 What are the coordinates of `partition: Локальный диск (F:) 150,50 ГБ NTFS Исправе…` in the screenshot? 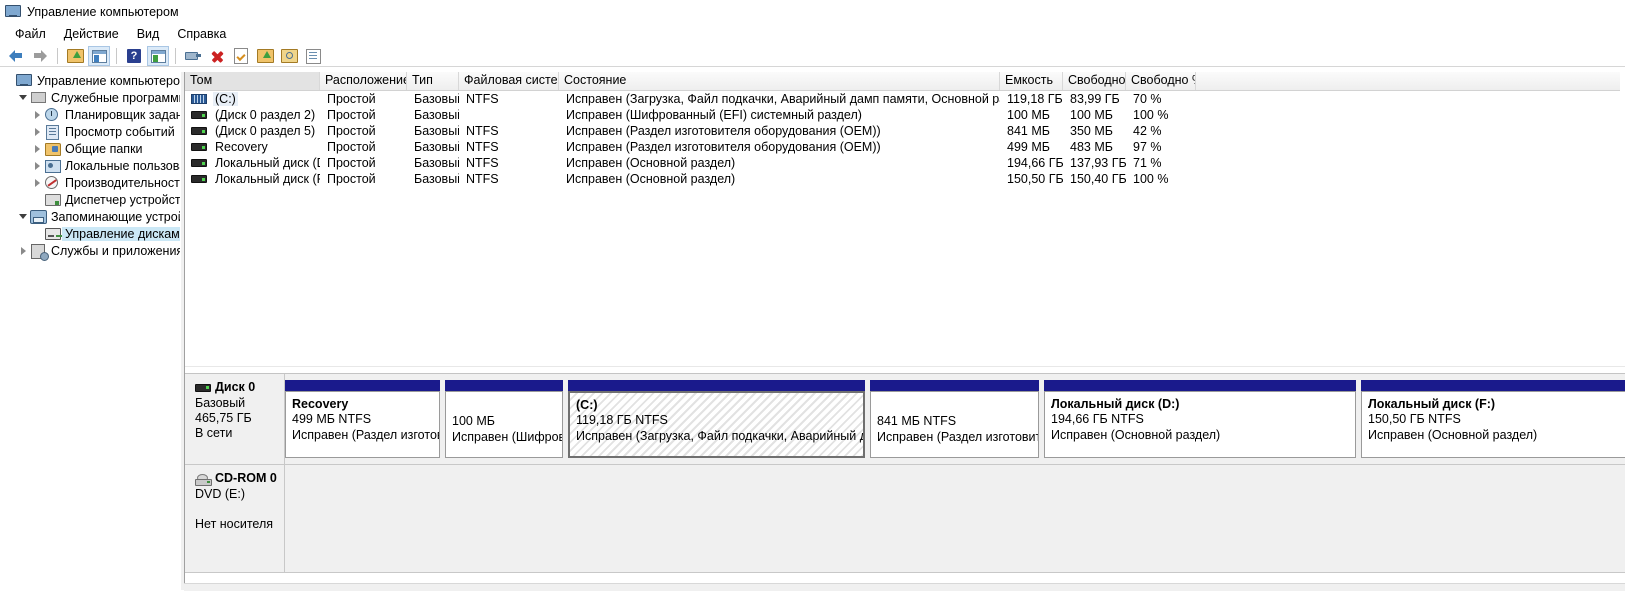 It's located at (1493, 419).